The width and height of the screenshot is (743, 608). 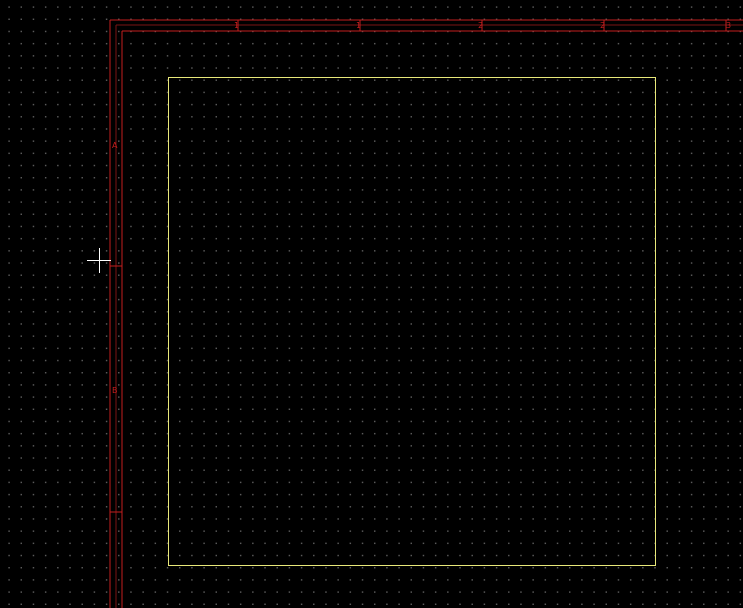 What do you see at coordinates (115, 390) in the screenshot?
I see `row-label: B` at bounding box center [115, 390].